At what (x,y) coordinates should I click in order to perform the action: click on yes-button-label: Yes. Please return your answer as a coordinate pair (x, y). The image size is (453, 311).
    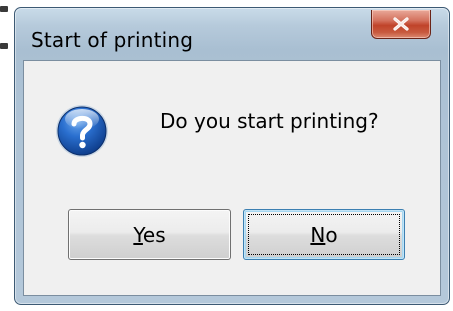
    Looking at the image, I should click on (149, 234).